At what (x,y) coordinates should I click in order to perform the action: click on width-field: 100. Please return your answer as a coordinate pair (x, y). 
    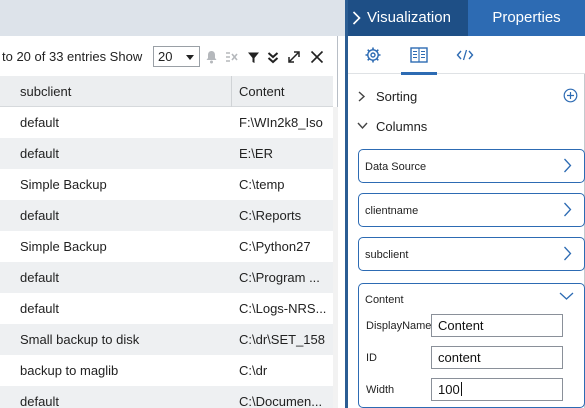
    Looking at the image, I should click on (497, 389).